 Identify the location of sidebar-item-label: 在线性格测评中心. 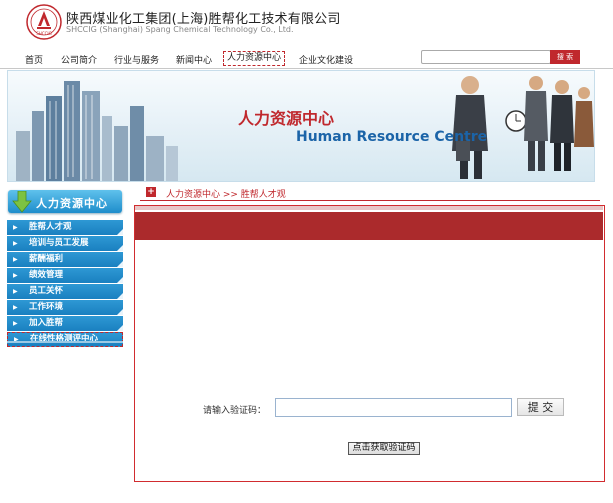
(64, 339).